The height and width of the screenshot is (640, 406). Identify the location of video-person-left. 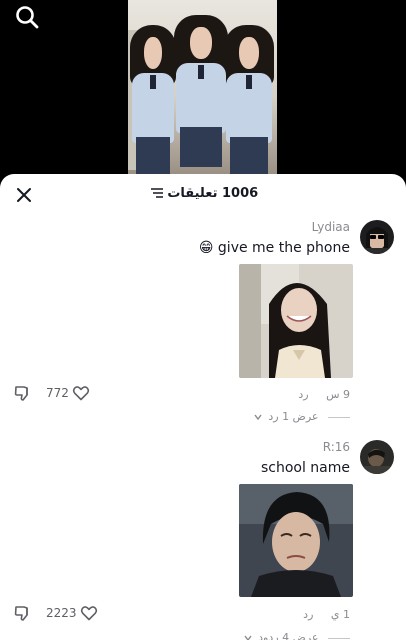
(153, 100).